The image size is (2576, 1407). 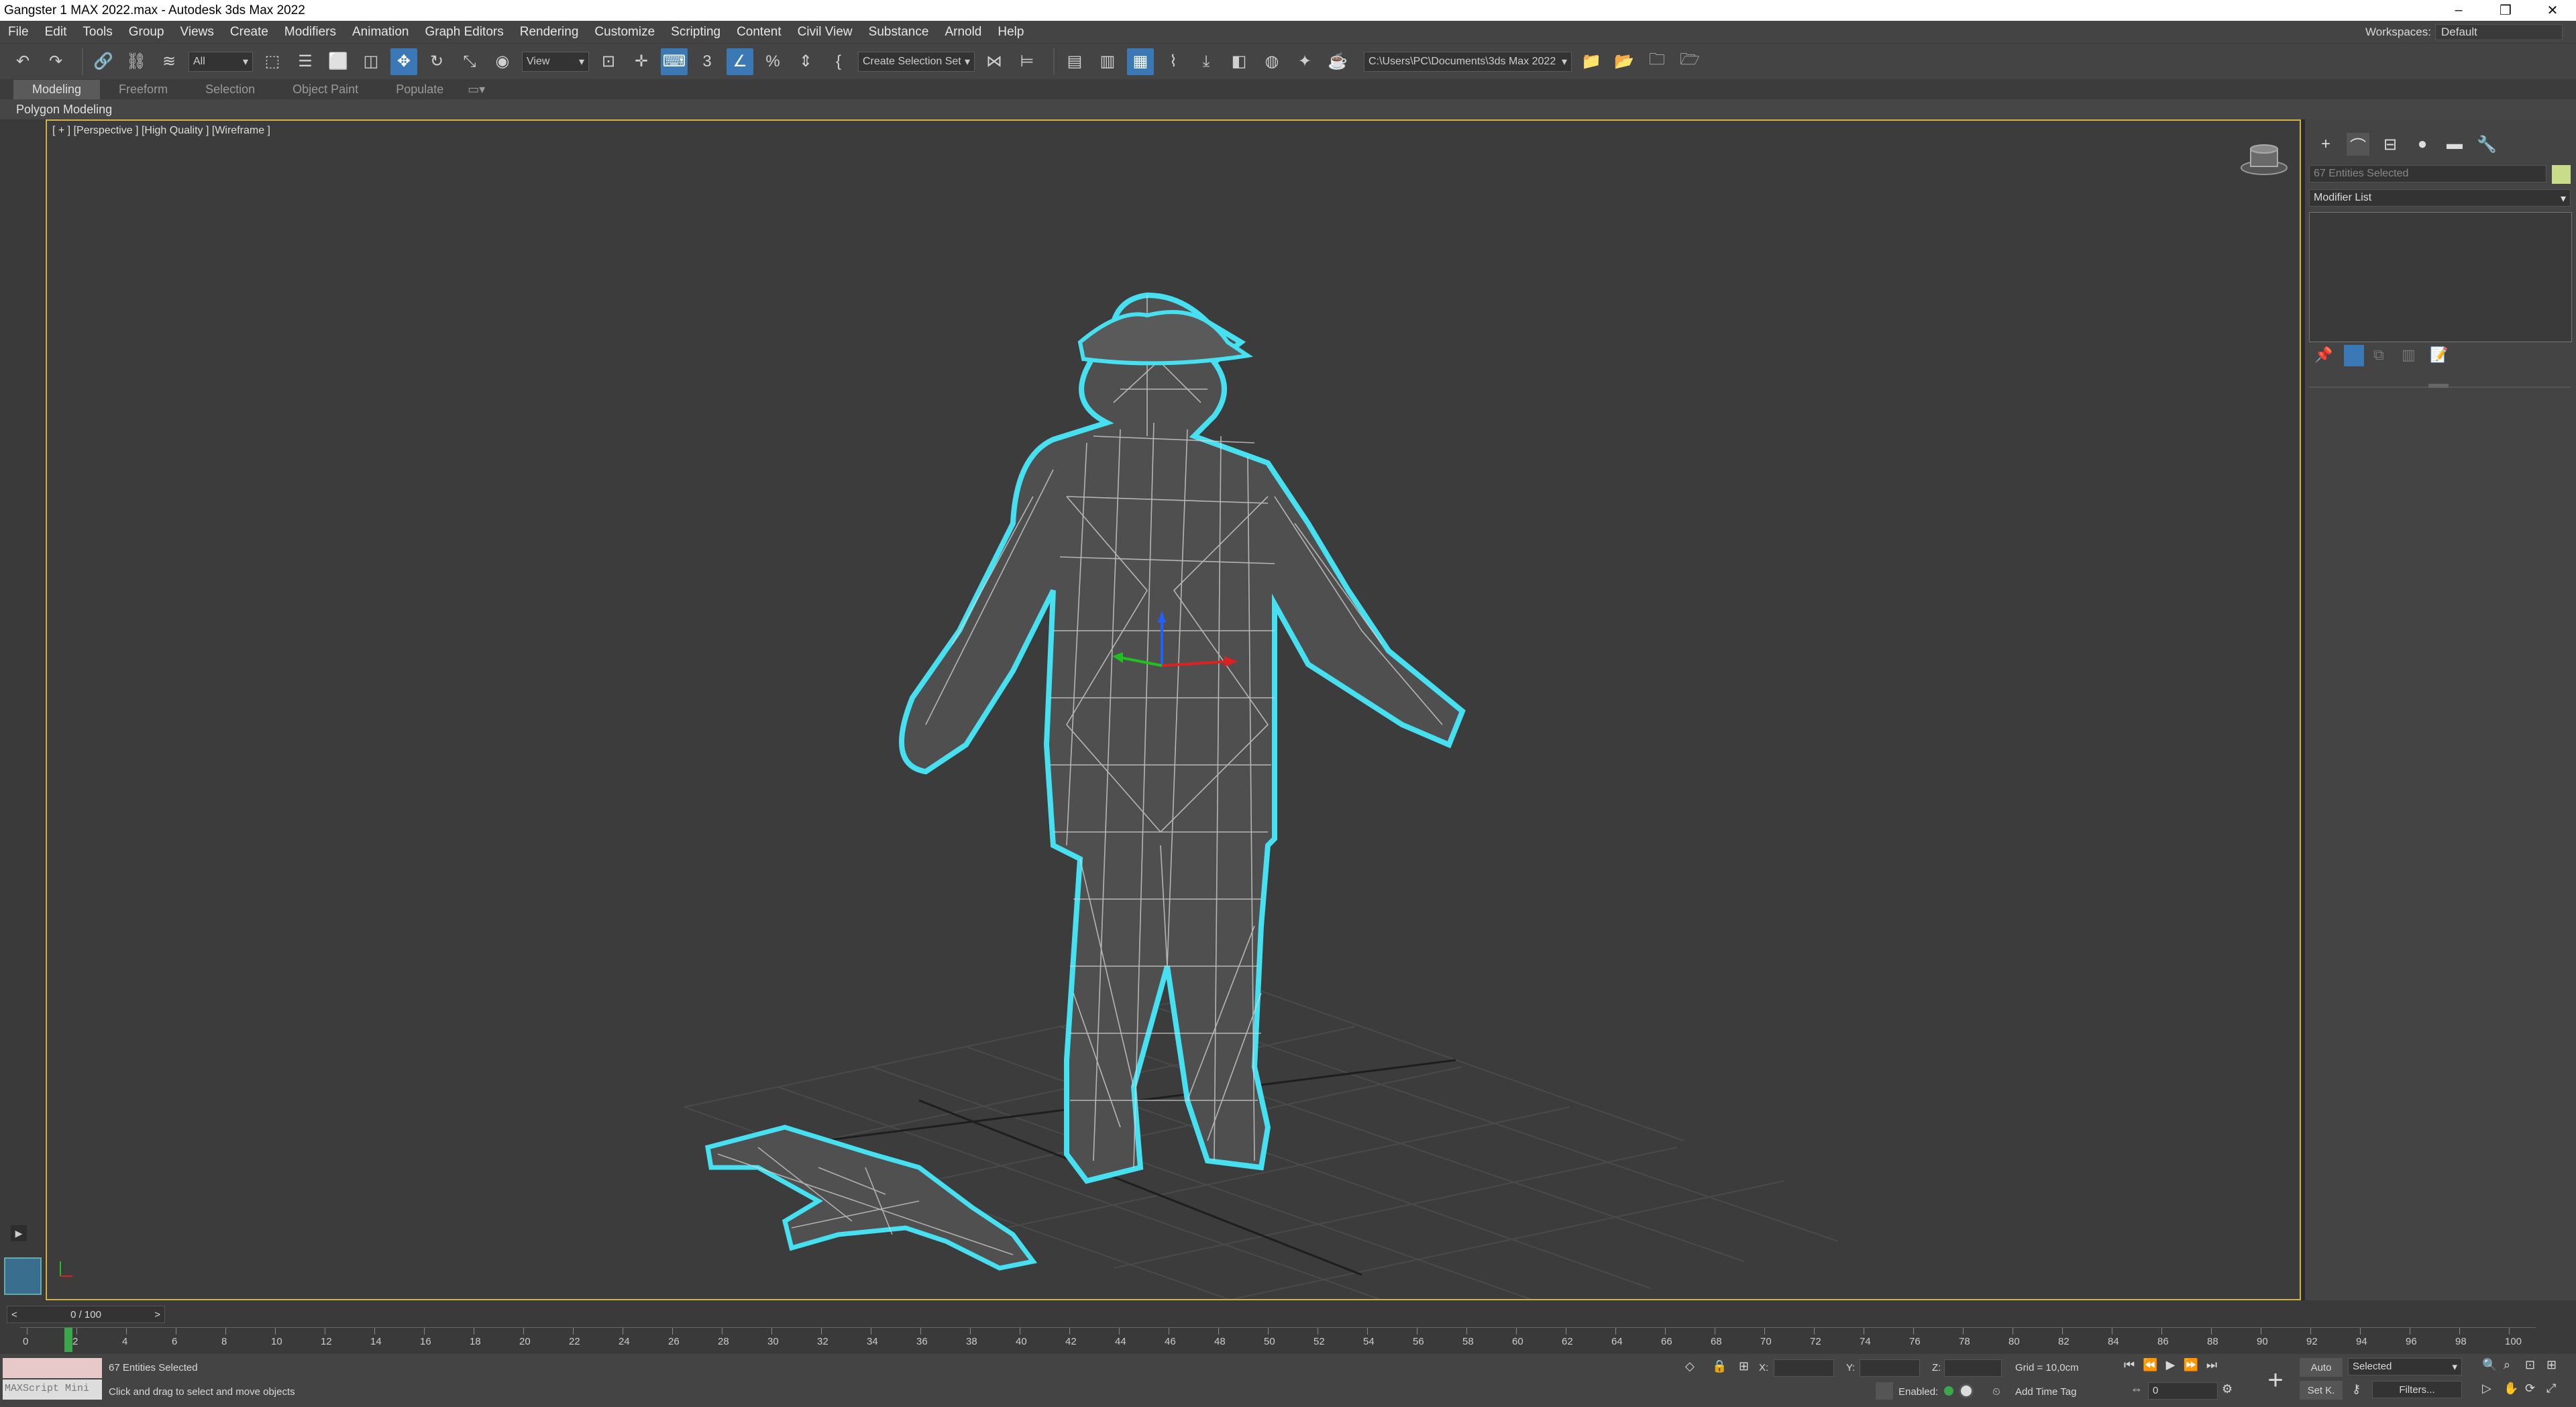 What do you see at coordinates (1468, 61) in the screenshot?
I see `project-path-dropdown: C:\Users\PC\Documents\3ds Max 2022 ▾` at bounding box center [1468, 61].